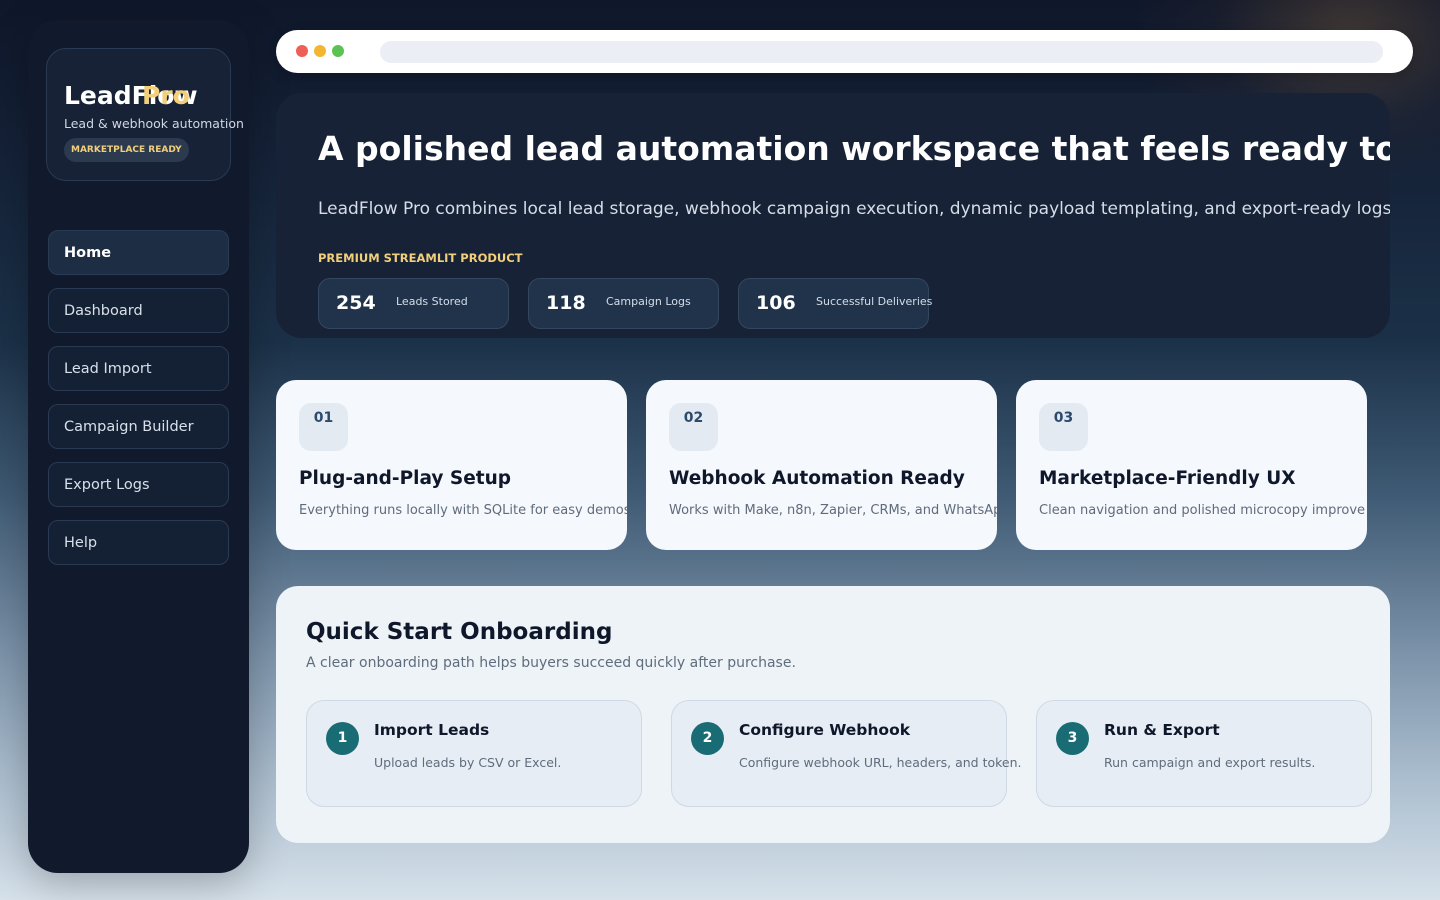 The width and height of the screenshot is (1440, 900). Describe the element at coordinates (566, 303) in the screenshot. I see `stat-value: 118` at that location.